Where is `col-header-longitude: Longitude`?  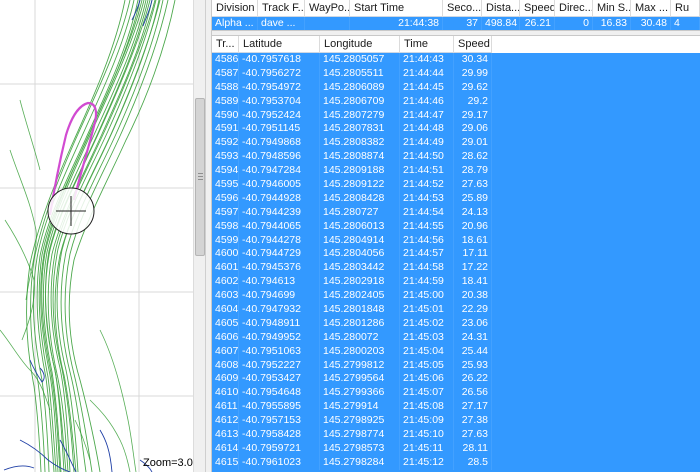 col-header-longitude: Longitude is located at coordinates (360, 44).